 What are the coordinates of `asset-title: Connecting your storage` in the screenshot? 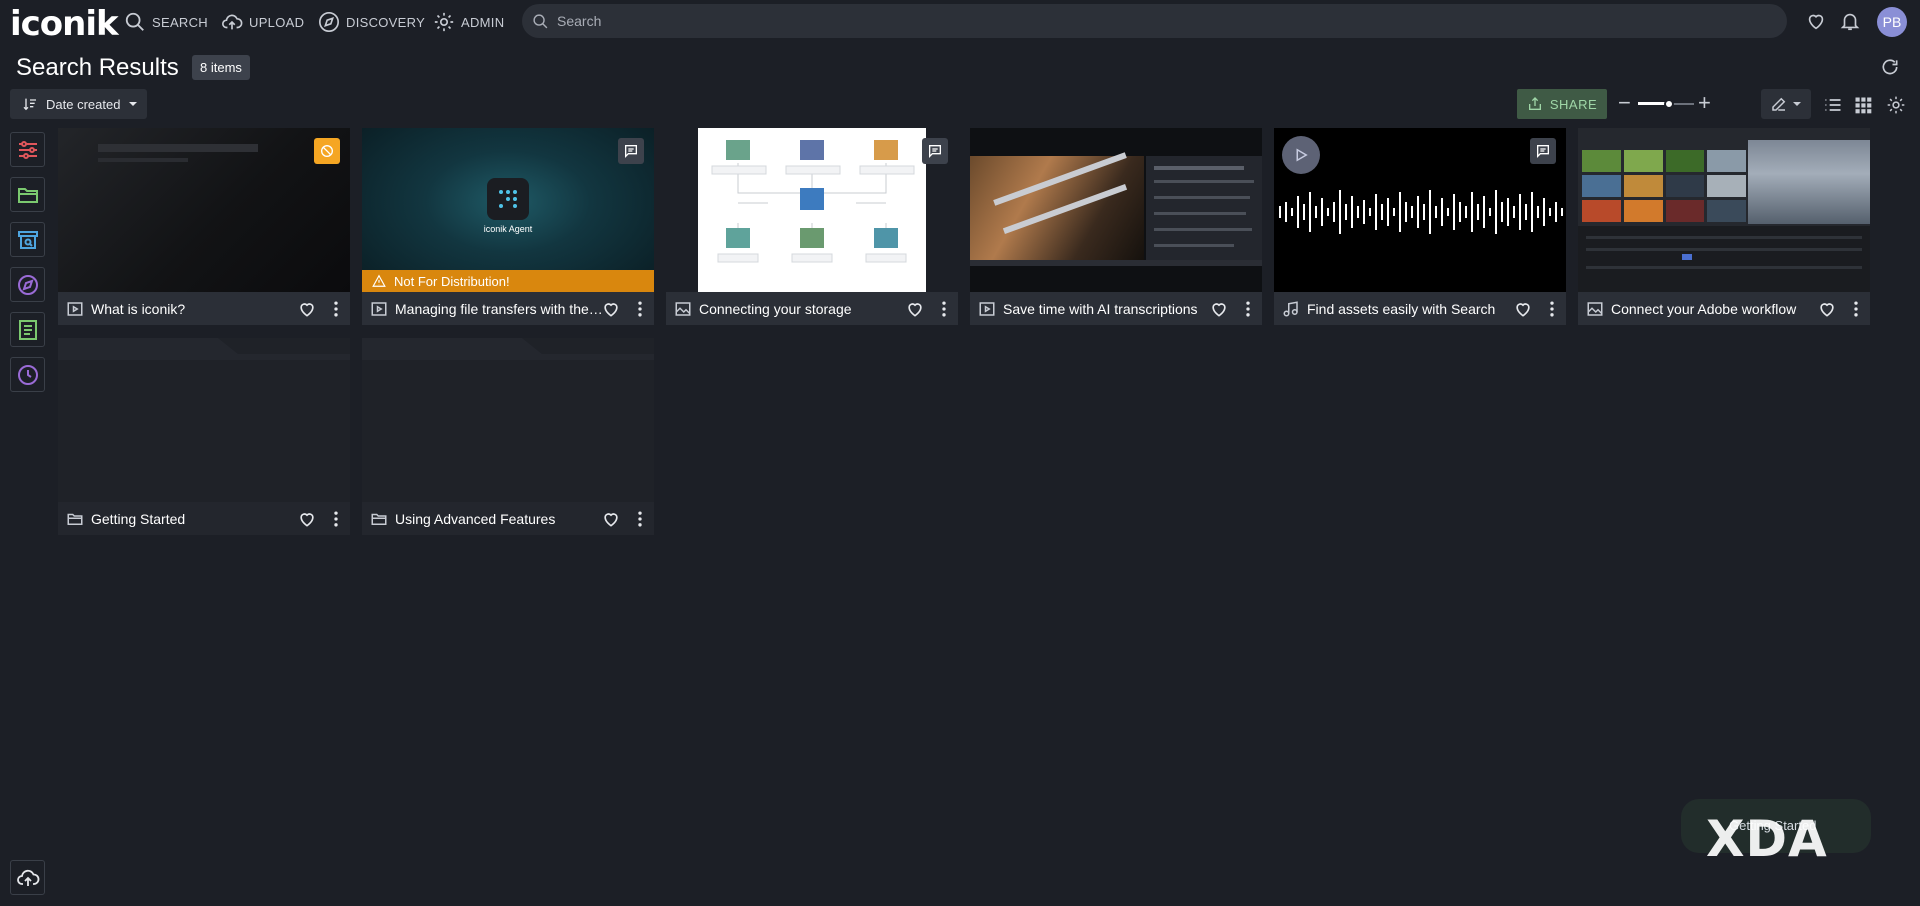 It's located at (804, 309).